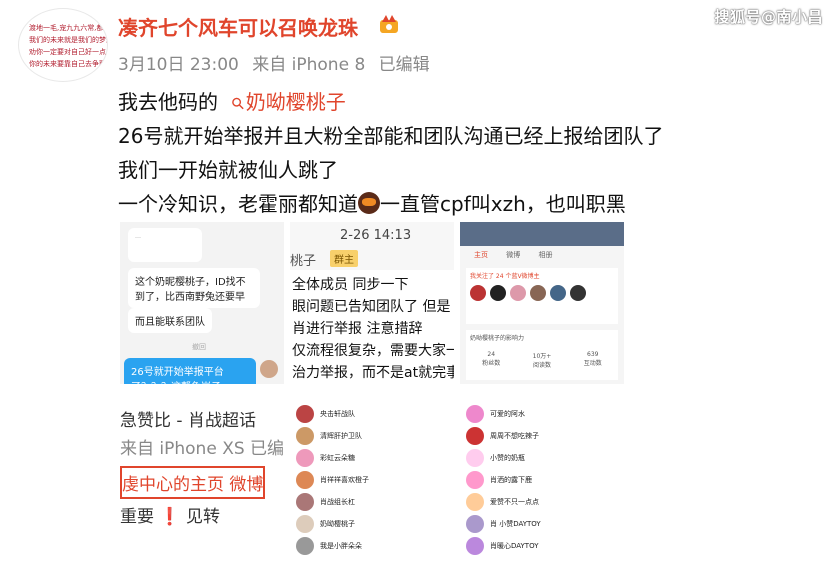 Image resolution: width=835 pixels, height=568 pixels. I want to click on list-item: 爱赞不只一点点, so click(514, 502).